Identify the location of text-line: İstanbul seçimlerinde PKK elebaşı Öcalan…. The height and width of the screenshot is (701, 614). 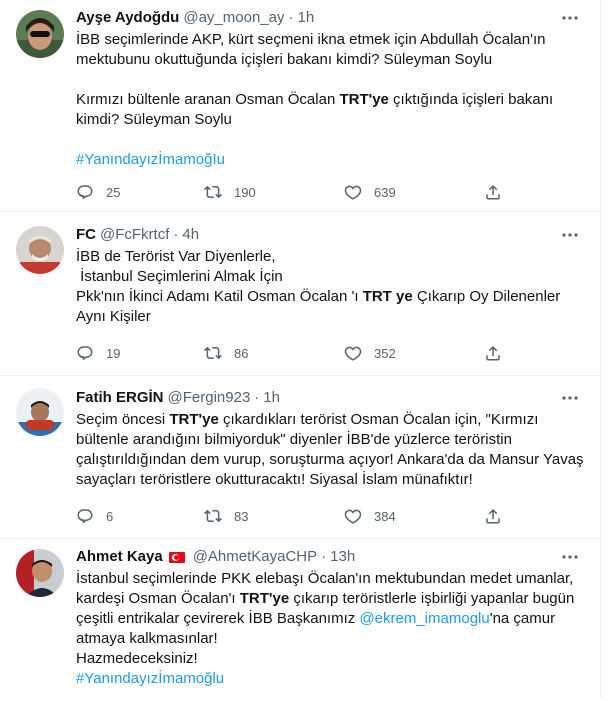
(325, 578).